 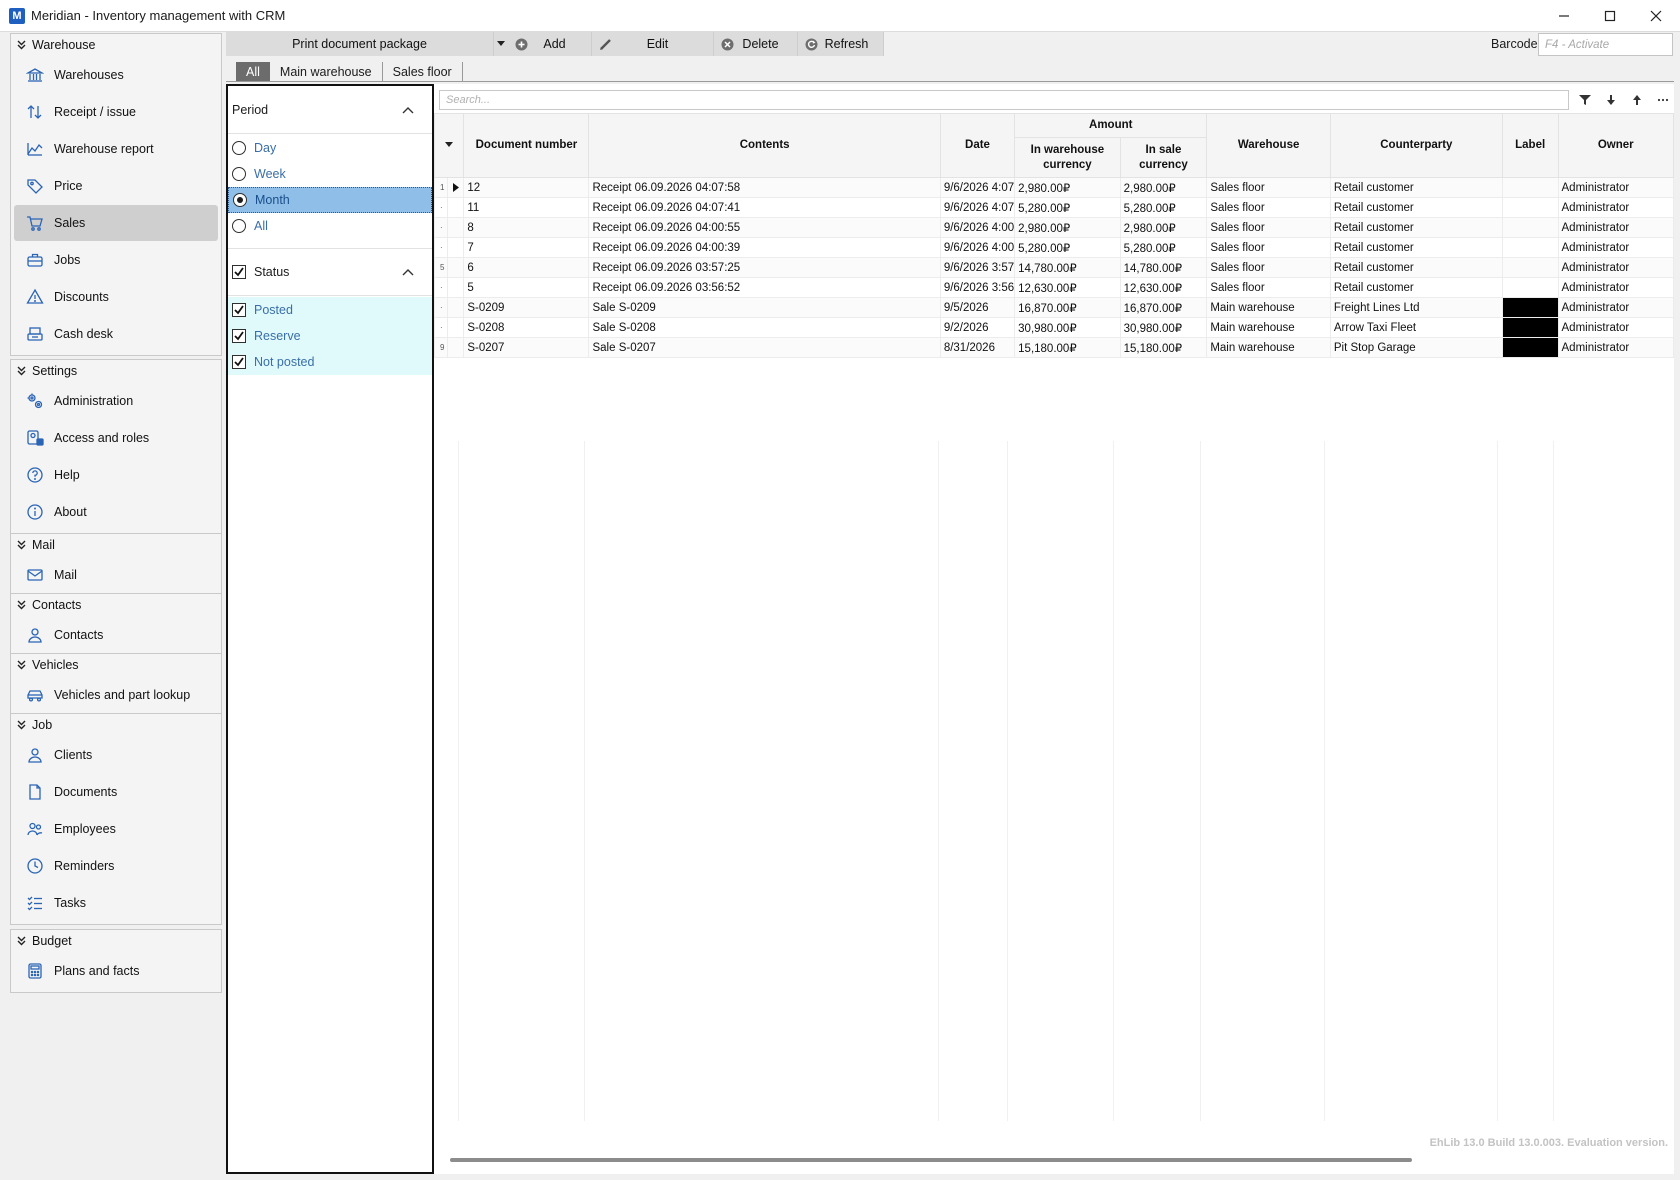 I want to click on column-header-contents: Contents, so click(x=764, y=145).